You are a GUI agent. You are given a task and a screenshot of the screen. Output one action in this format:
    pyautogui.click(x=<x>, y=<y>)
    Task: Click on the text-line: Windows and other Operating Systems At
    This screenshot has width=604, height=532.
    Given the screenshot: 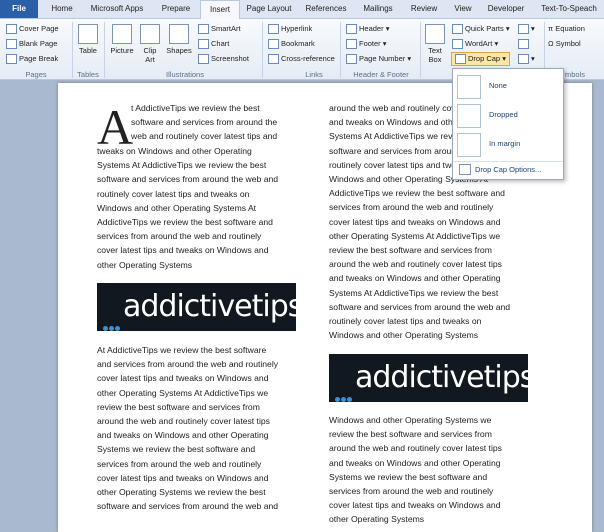 What is the action you would take?
    pyautogui.click(x=177, y=207)
    